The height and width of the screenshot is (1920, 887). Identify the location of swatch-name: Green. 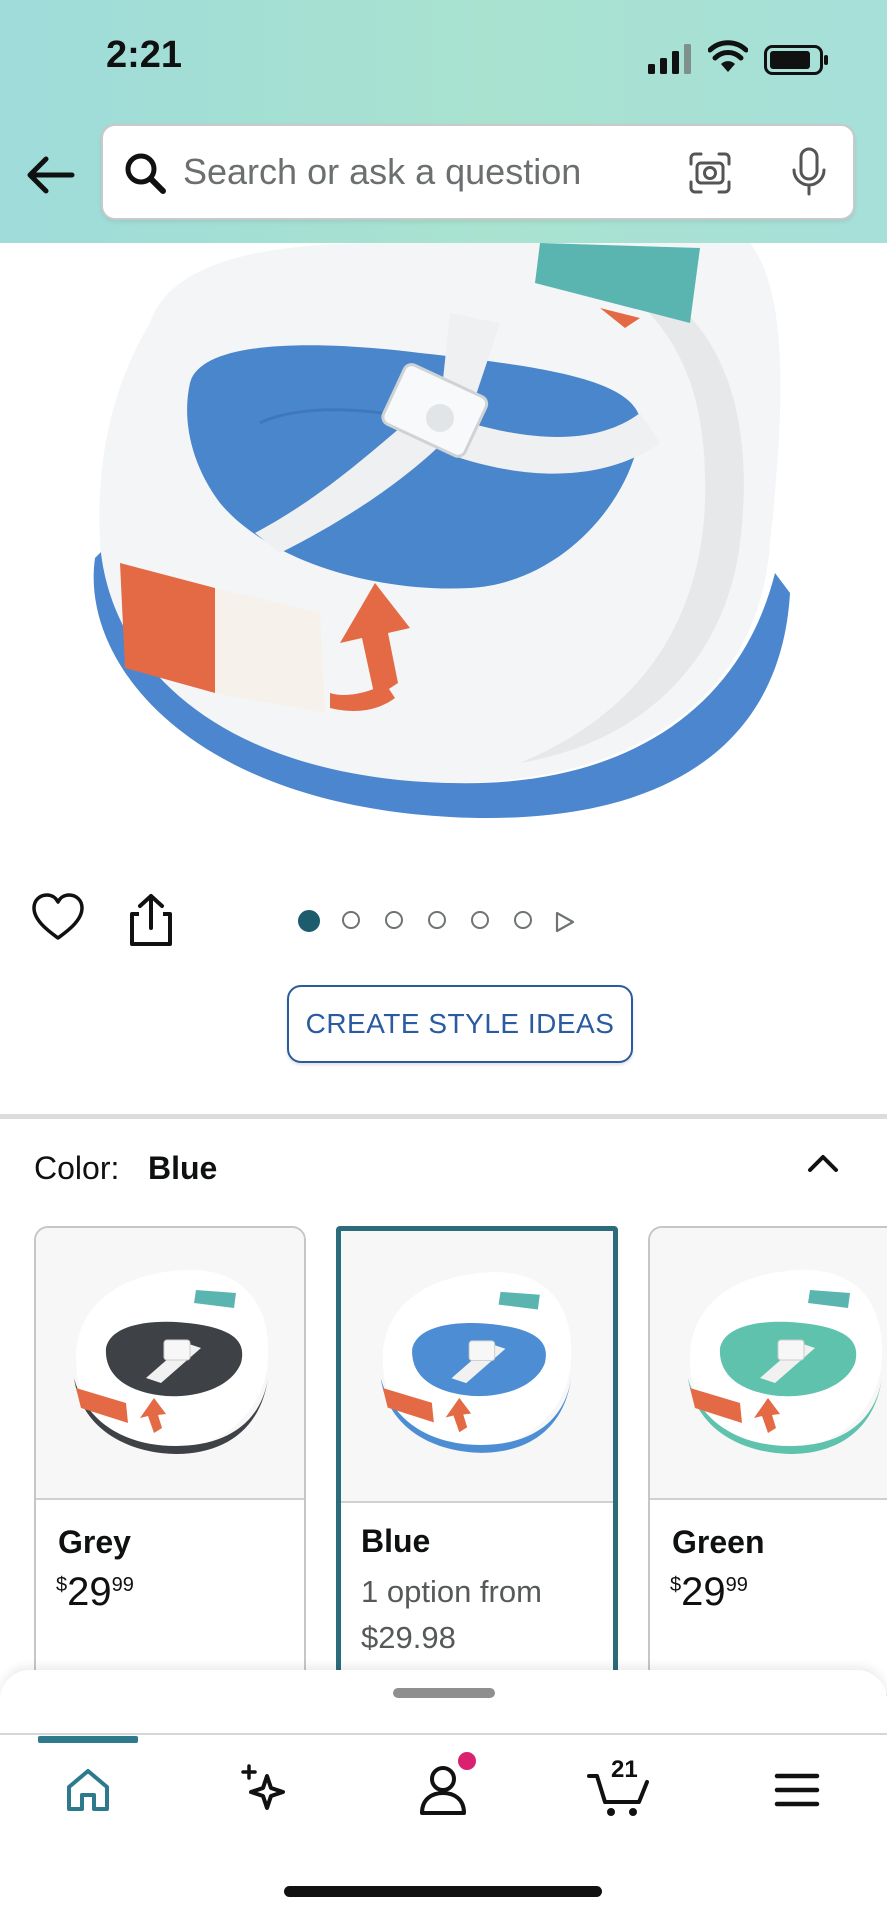
(718, 1542).